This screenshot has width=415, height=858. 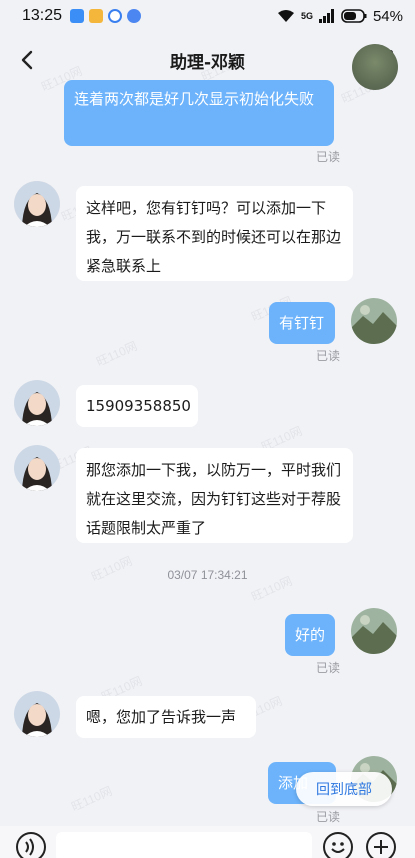 I want to click on c-app-icon, so click(x=115, y=16).